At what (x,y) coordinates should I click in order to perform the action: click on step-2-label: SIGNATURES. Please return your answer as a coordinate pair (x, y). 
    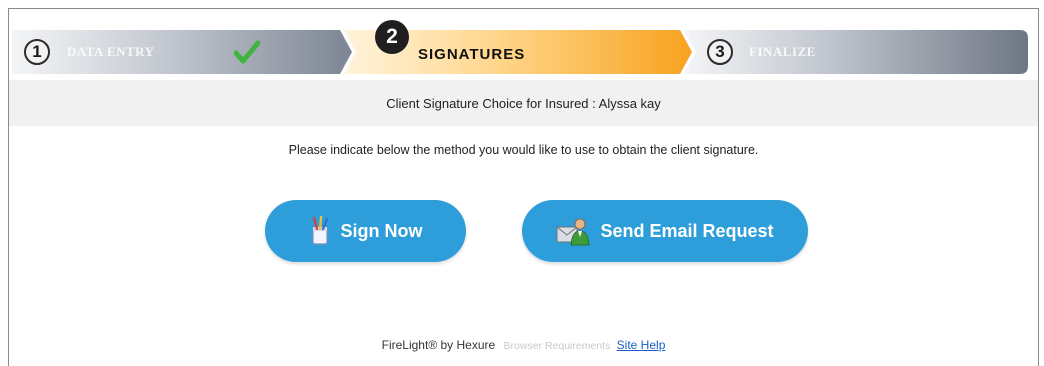
    Looking at the image, I should click on (472, 54).